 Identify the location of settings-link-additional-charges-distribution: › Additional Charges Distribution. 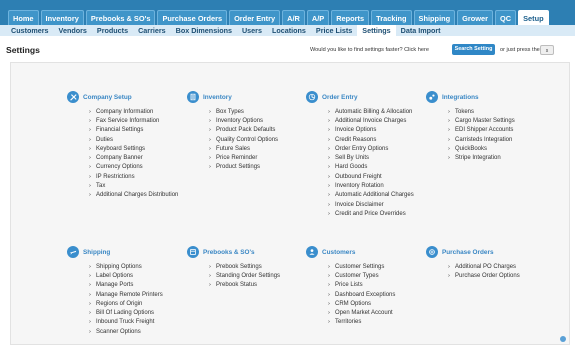
(133, 195).